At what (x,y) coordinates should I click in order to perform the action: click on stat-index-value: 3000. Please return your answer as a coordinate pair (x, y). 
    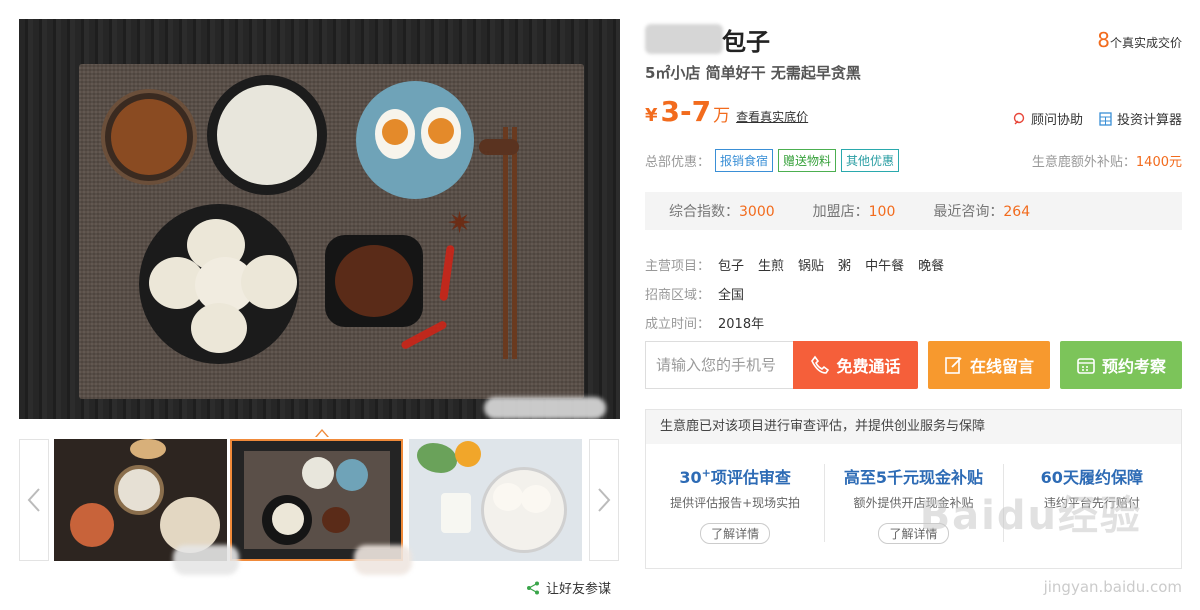
    Looking at the image, I should click on (757, 212).